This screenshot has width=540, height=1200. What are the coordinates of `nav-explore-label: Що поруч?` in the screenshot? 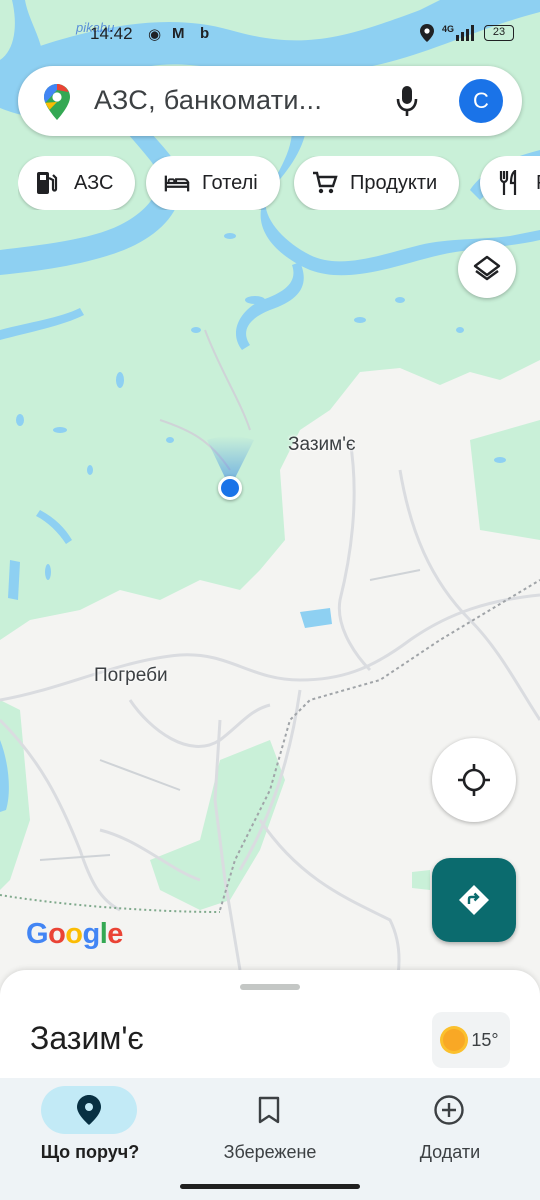 It's located at (90, 1152).